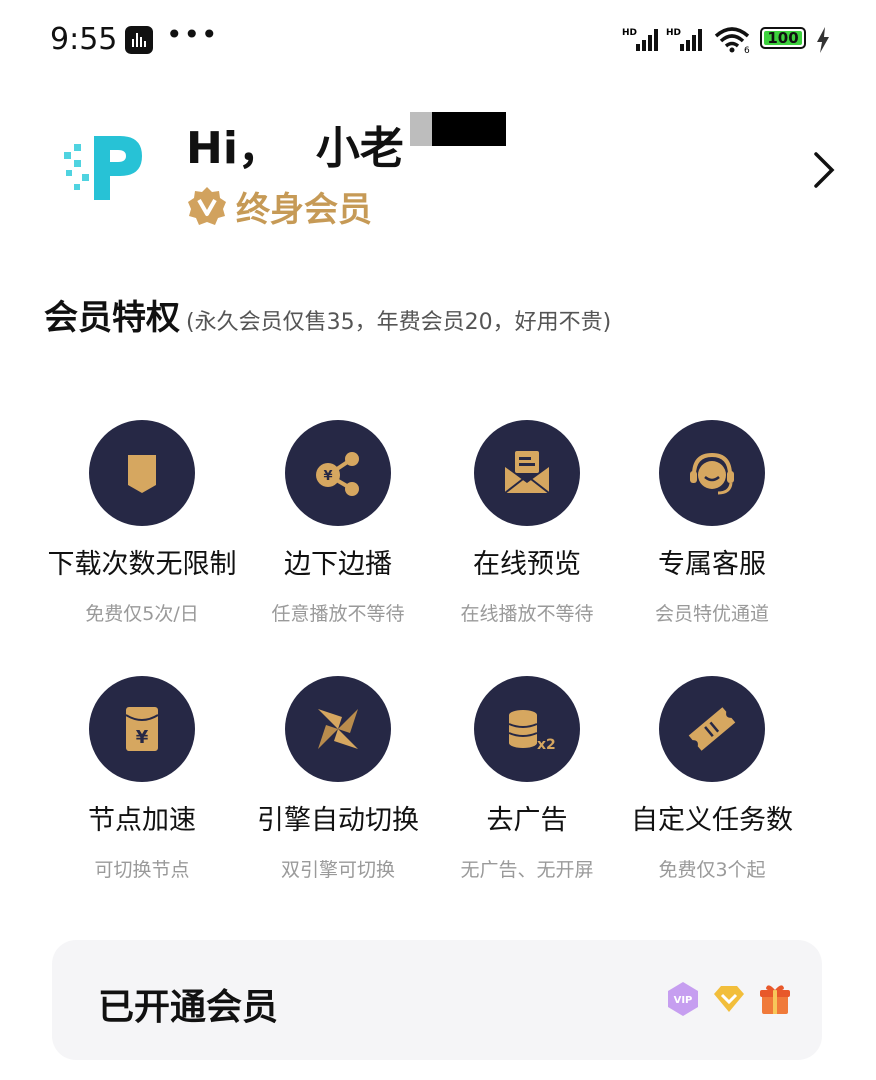  I want to click on app-logo-icon, so click(103, 168).